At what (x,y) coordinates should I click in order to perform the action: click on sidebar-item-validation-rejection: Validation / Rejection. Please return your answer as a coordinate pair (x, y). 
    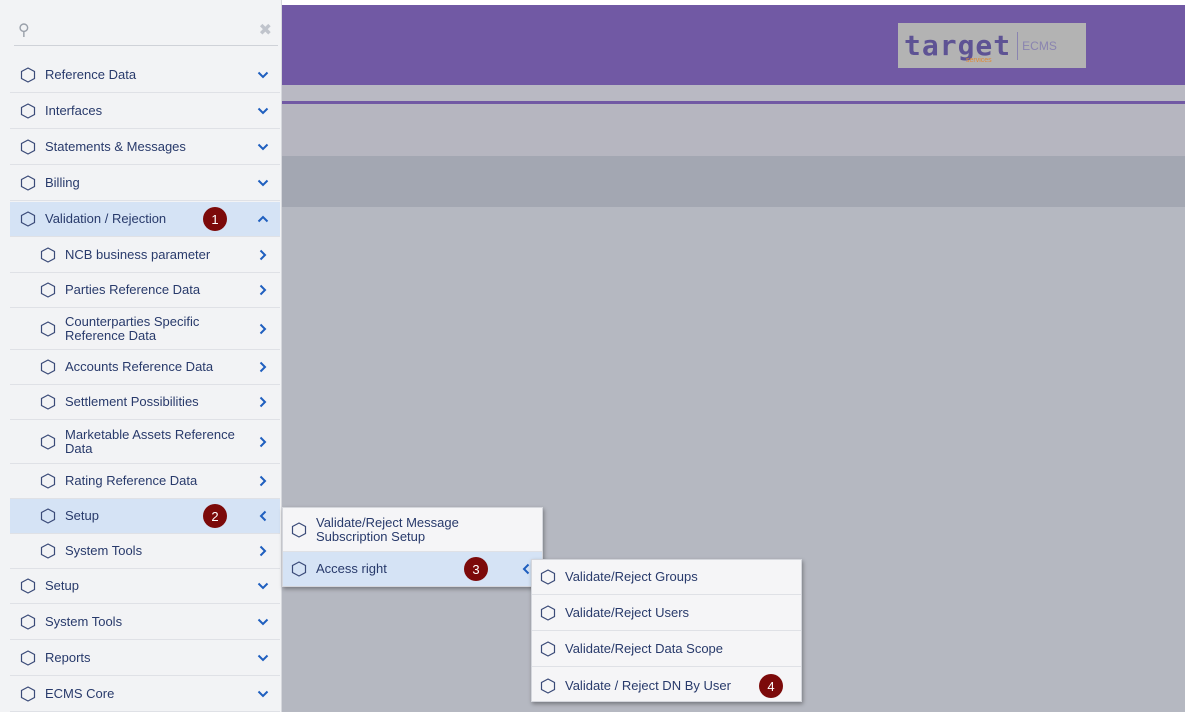
    Looking at the image, I should click on (145, 219).